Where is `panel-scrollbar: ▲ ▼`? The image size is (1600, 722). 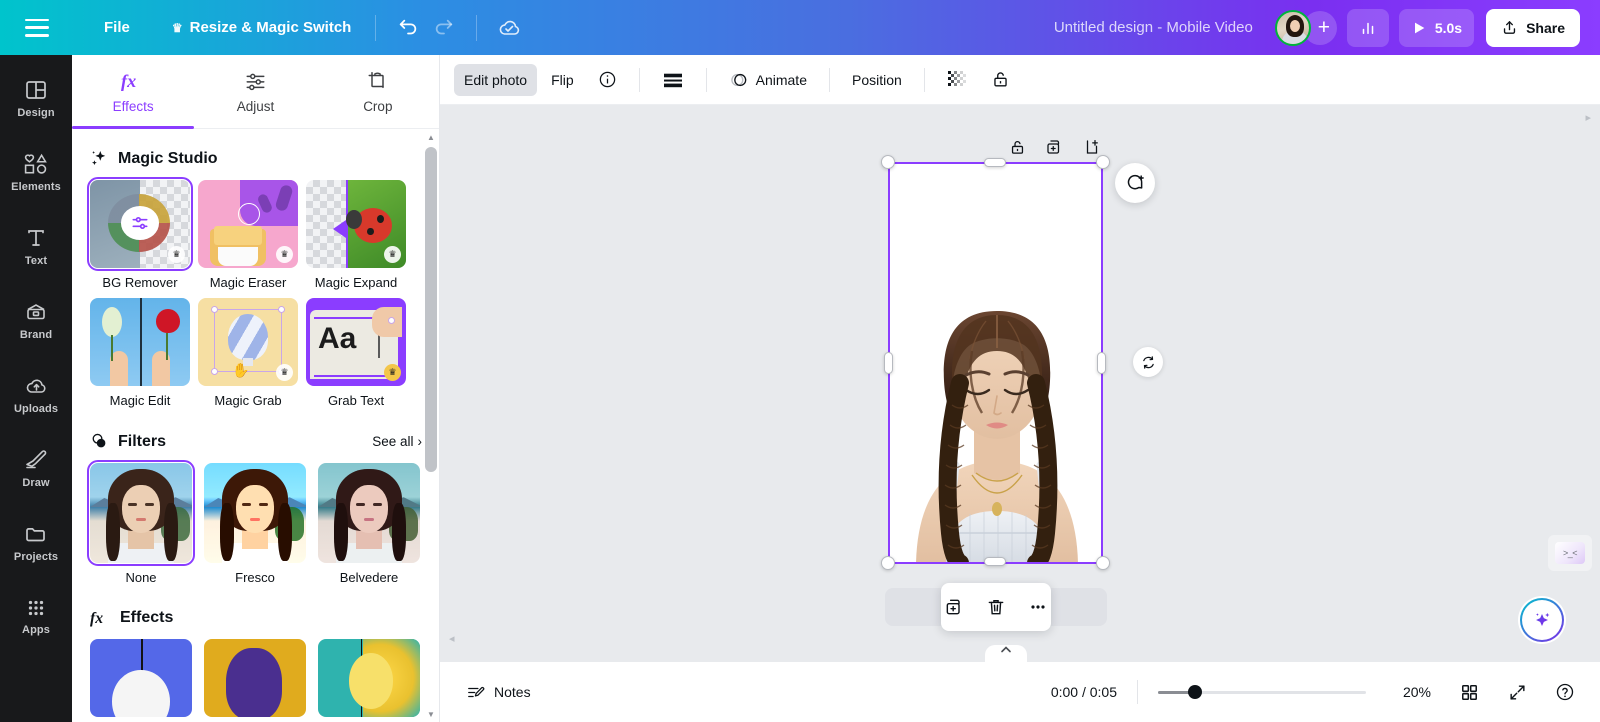
panel-scrollbar: ▲ ▼ is located at coordinates (431, 425).